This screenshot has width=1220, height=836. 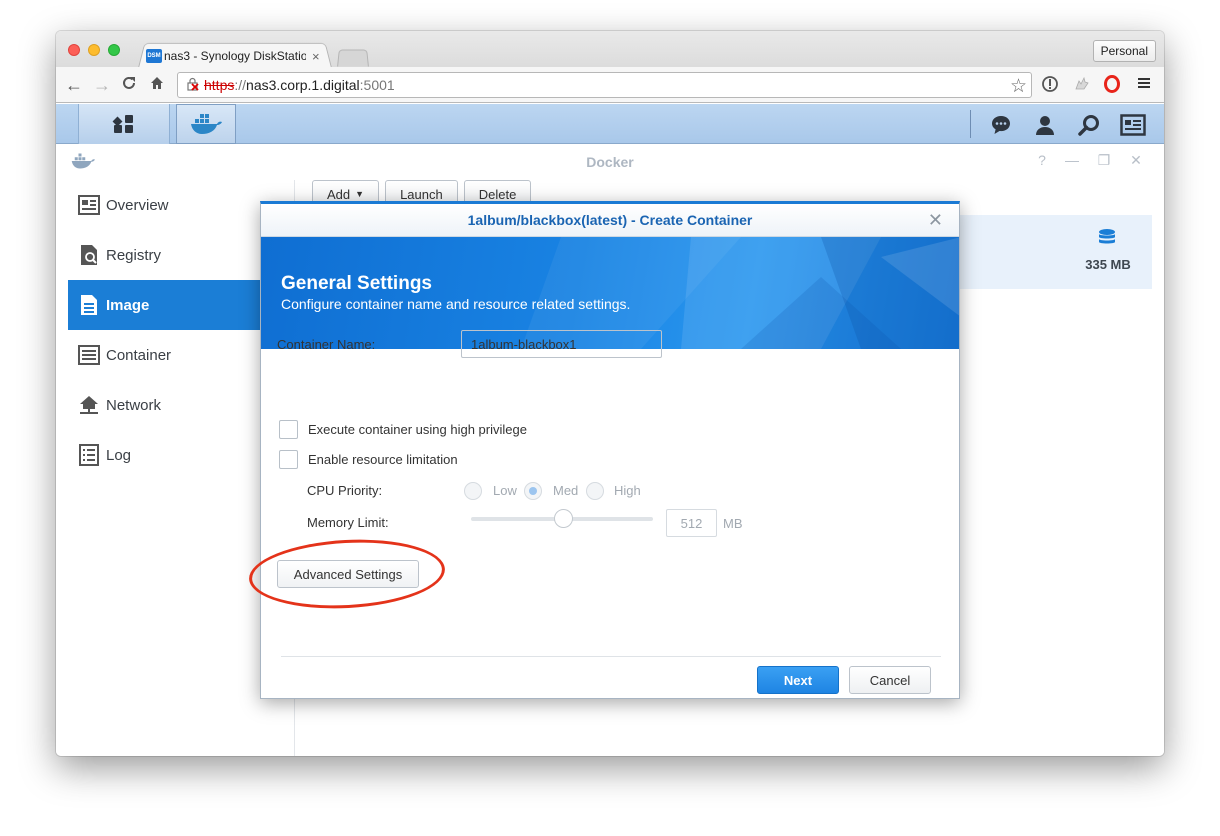 I want to click on docker-window-title: Docker, so click(x=610, y=162).